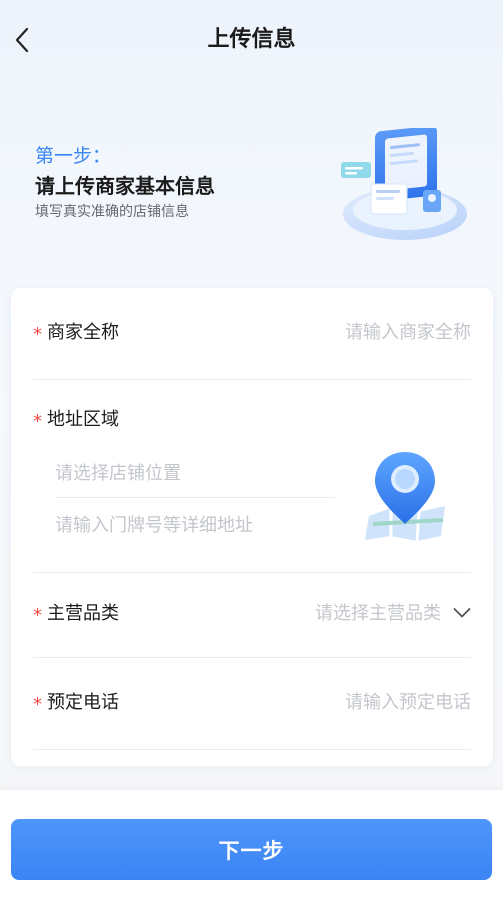 This screenshot has width=503, height=897. I want to click on next-step-button: 下一步, so click(251, 849).